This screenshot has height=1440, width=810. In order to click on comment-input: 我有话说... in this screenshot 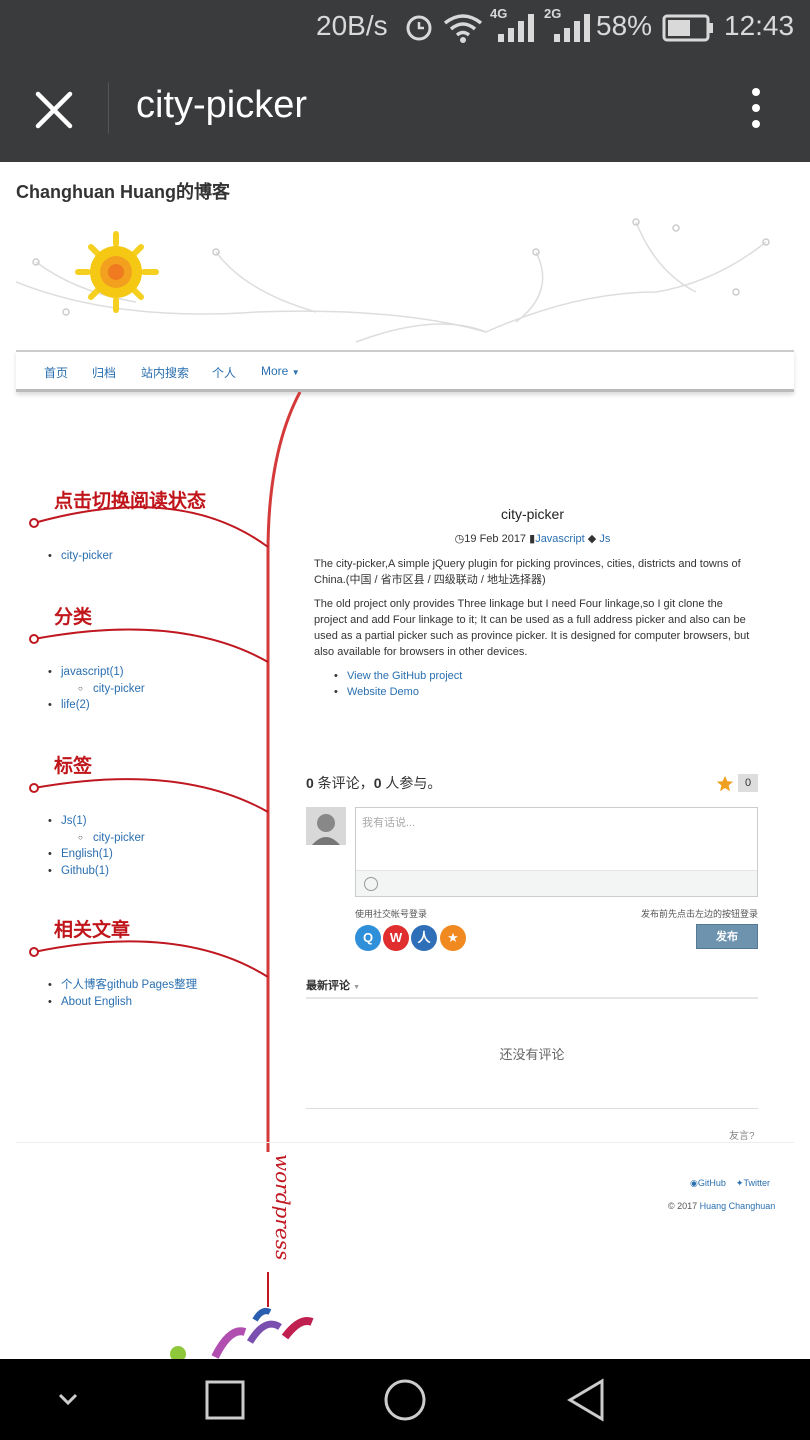, I will do `click(556, 852)`.